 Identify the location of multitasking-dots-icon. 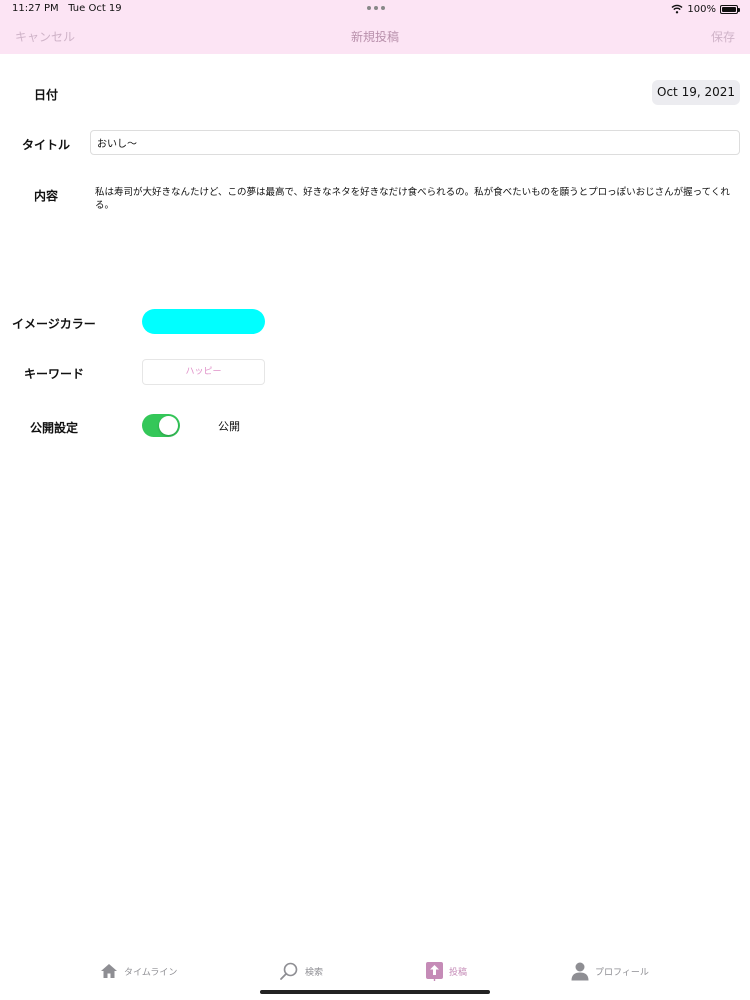
(377, 8).